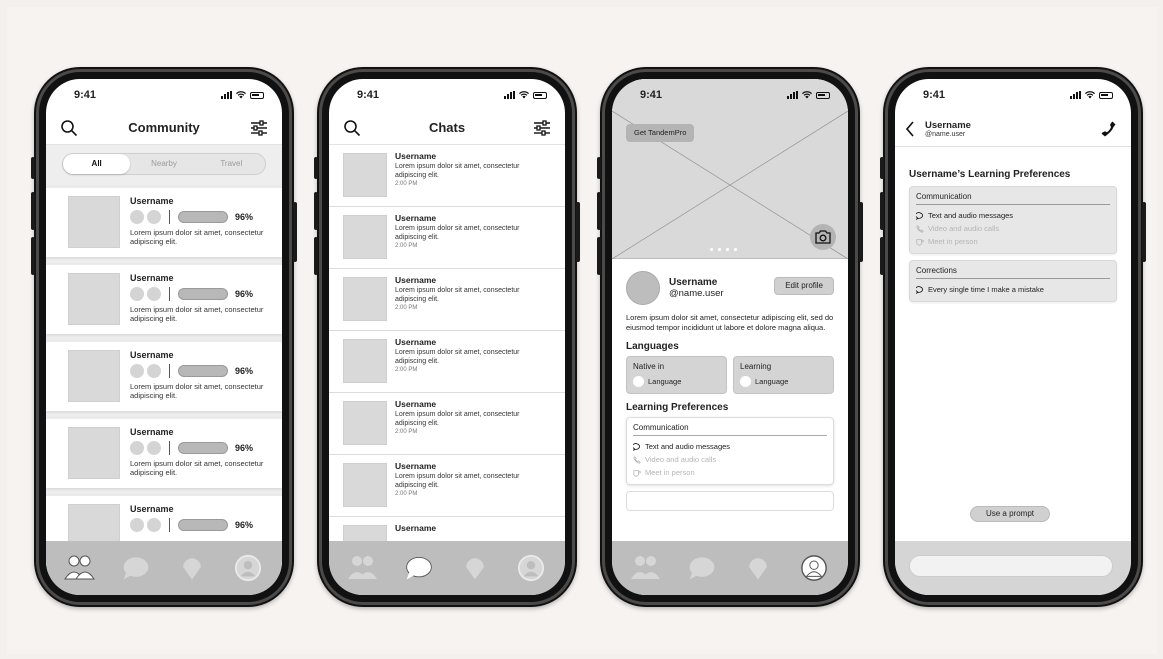 The width and height of the screenshot is (1163, 659). I want to click on segment-travel: Travel, so click(231, 164).